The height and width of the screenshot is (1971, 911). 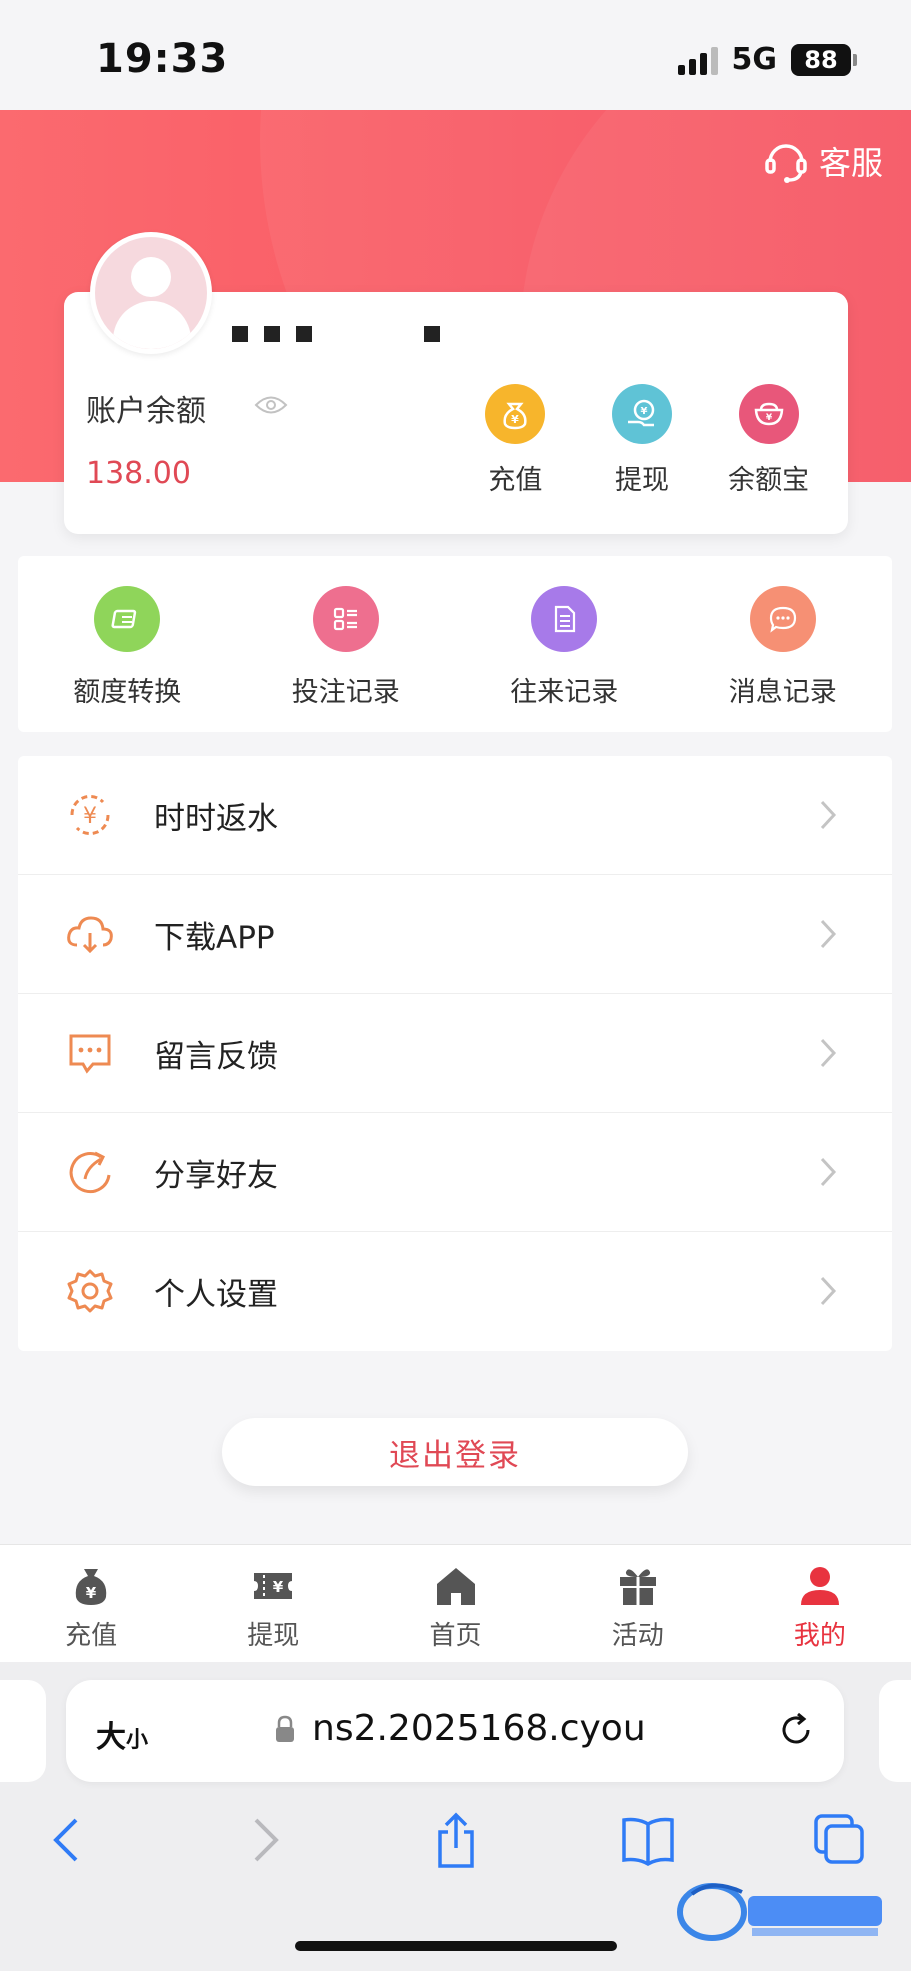 What do you see at coordinates (455, 55) in the screenshot?
I see `status-bar: 19:33 5G 88` at bounding box center [455, 55].